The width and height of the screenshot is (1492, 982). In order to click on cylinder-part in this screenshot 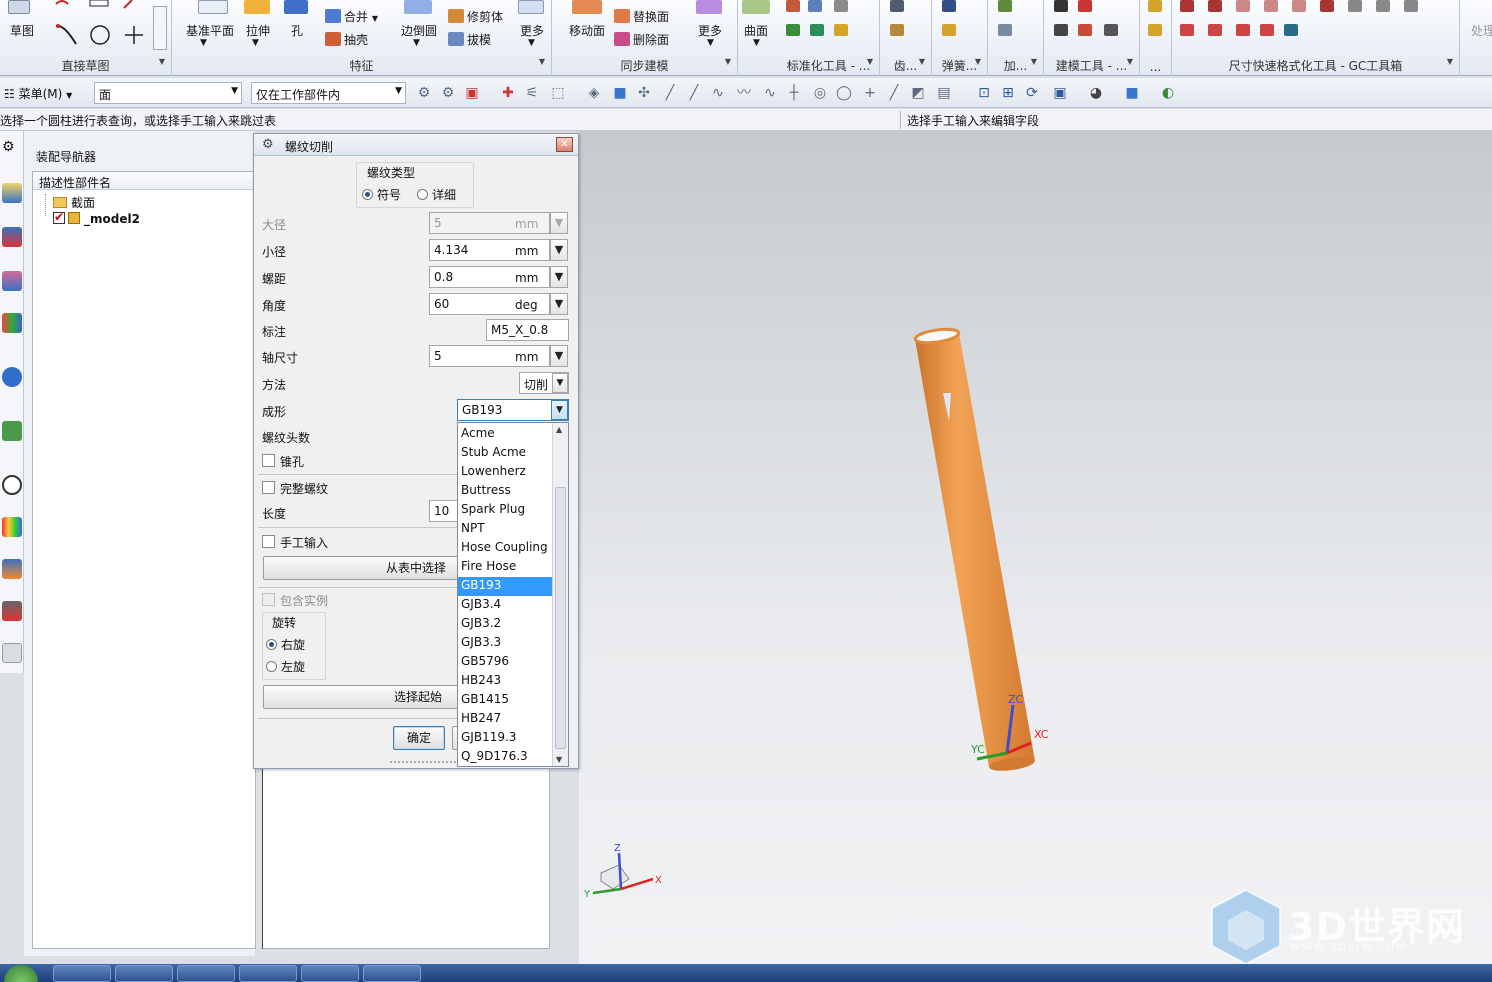, I will do `click(974, 550)`.